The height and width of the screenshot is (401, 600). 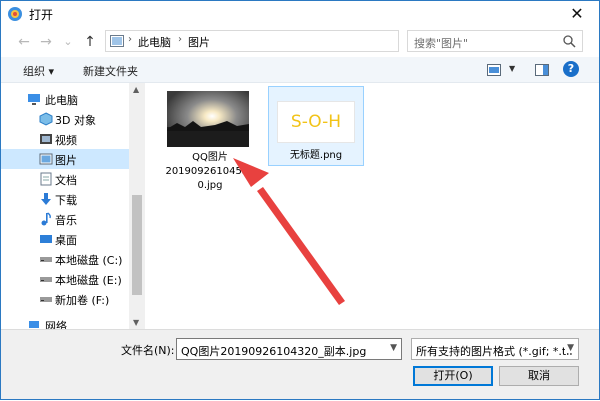 I want to click on navigation-bar: ← → ⌄ ↑ › 此电脑 › 图片 ⌄ ↻ 搜索"图片", so click(x=300, y=42).